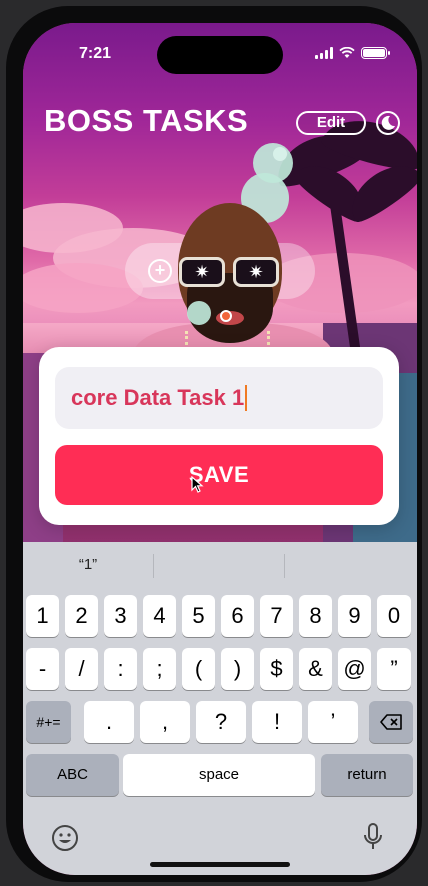 This screenshot has height=886, width=428. Describe the element at coordinates (375, 53) in the screenshot. I see `battery-icon` at that location.